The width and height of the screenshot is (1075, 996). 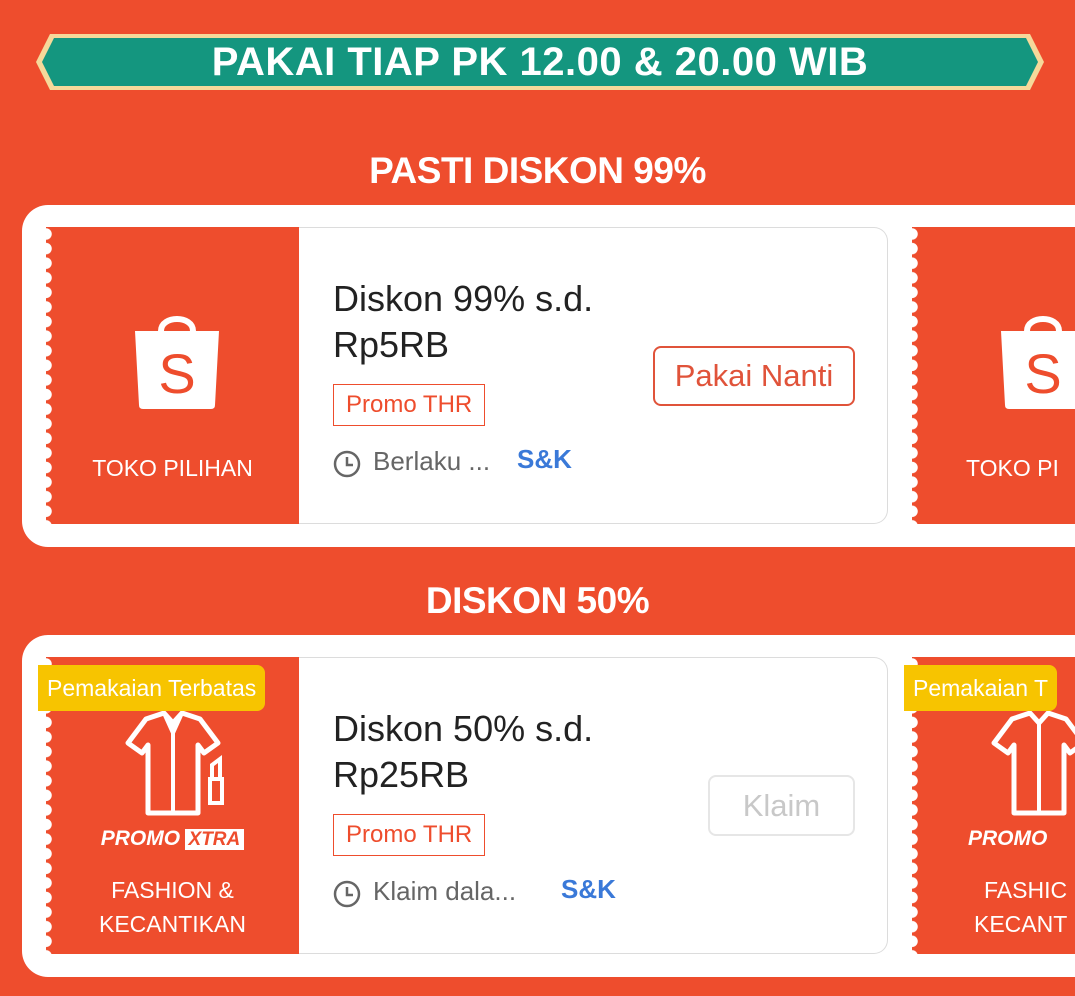 I want to click on voucher-title-line2: Rp25RB, so click(x=401, y=774).